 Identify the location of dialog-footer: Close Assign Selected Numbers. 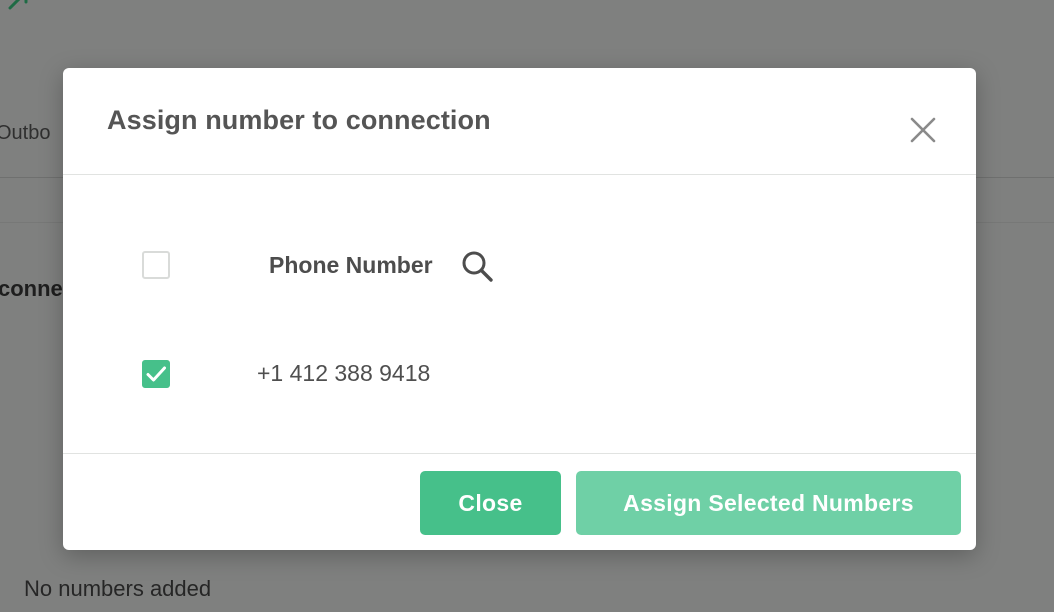
(519, 501).